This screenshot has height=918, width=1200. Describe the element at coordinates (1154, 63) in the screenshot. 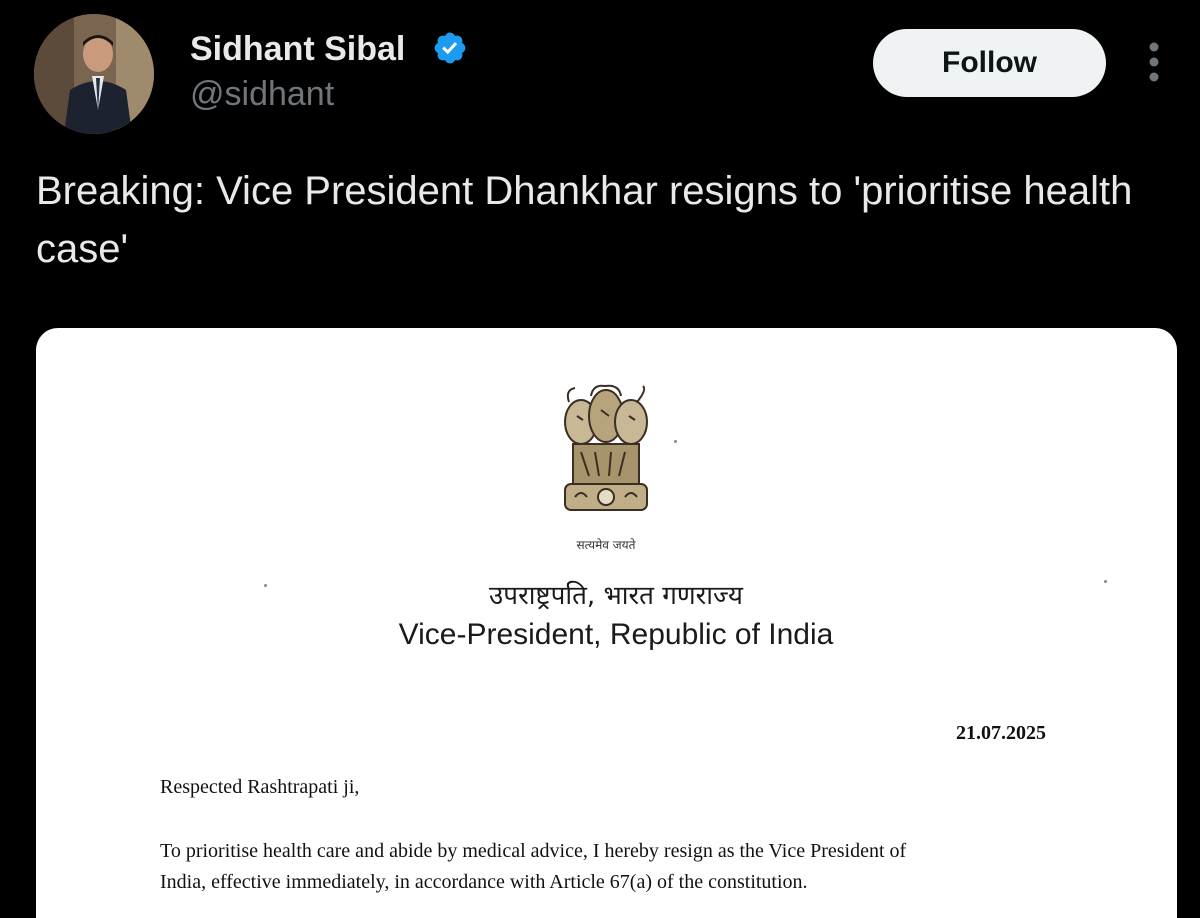

I see `more-vertical-icon` at that location.